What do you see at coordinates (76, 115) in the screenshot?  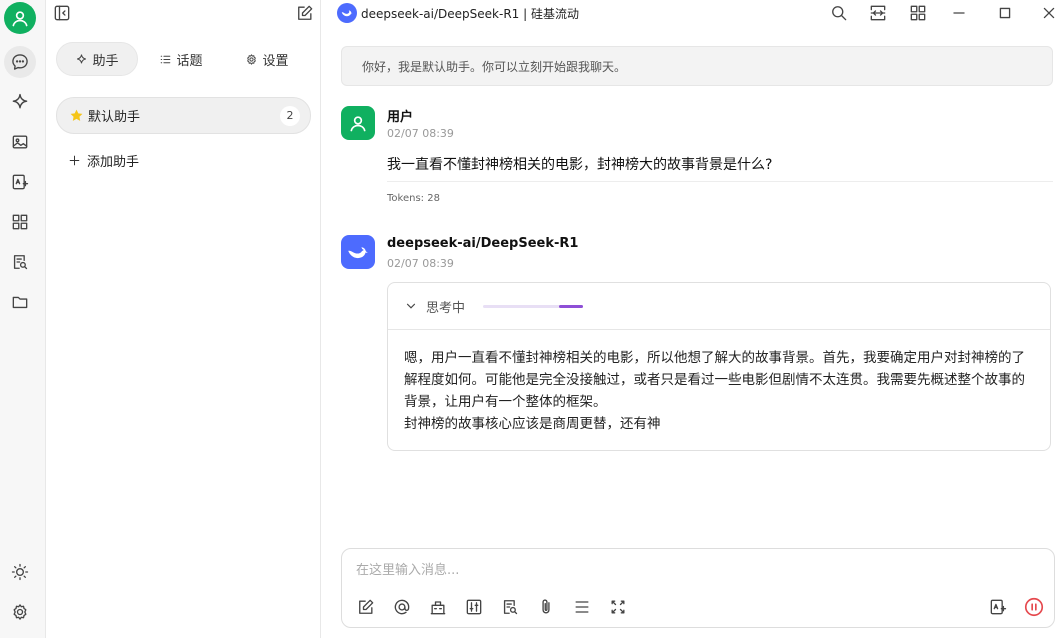 I see `star-icon` at bounding box center [76, 115].